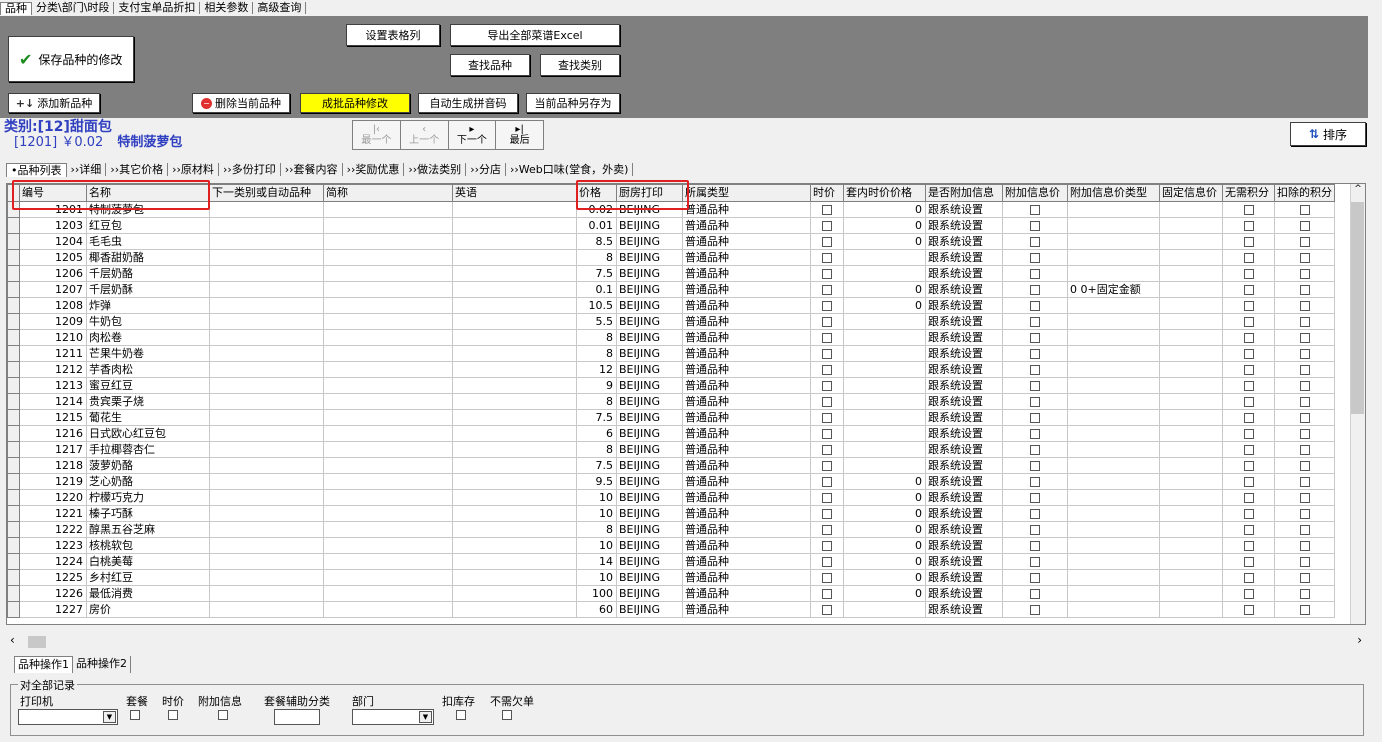  Describe the element at coordinates (1113, 321) in the screenshot. I see `cell-extra-price` at that location.